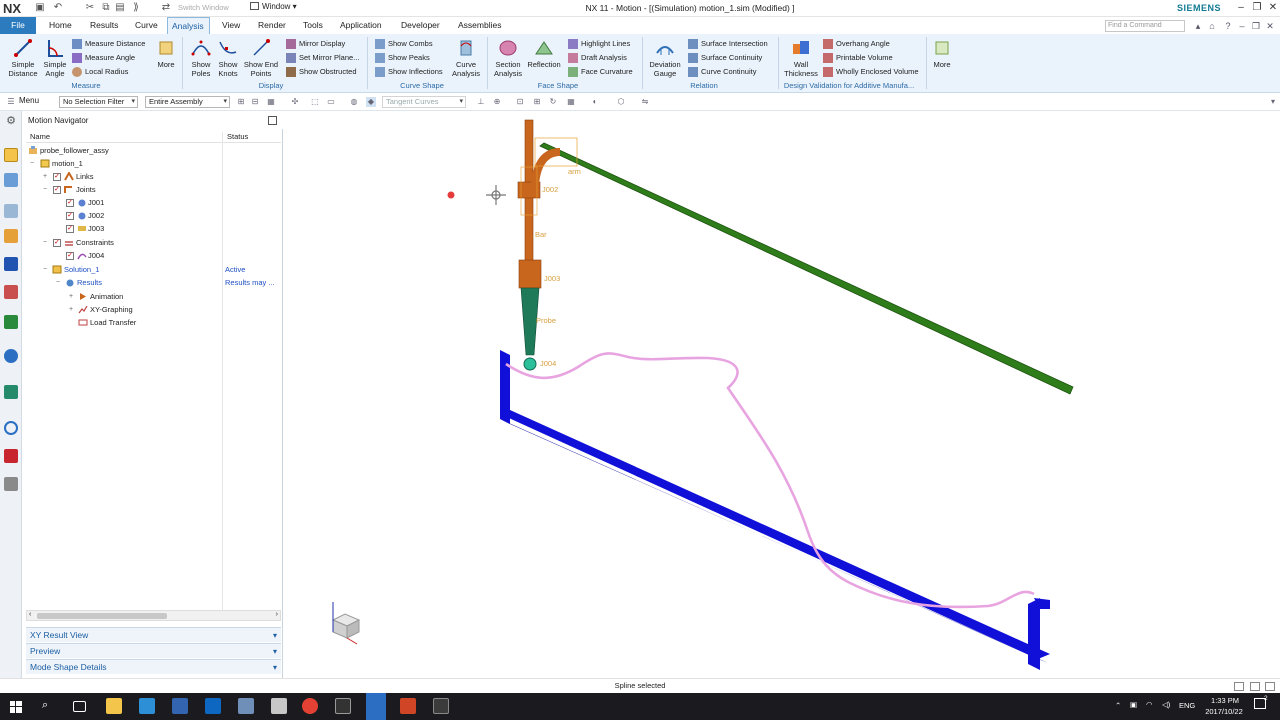 This screenshot has width=1280, height=720. What do you see at coordinates (102, 616) in the screenshot?
I see `scrollbar-thumb` at bounding box center [102, 616].